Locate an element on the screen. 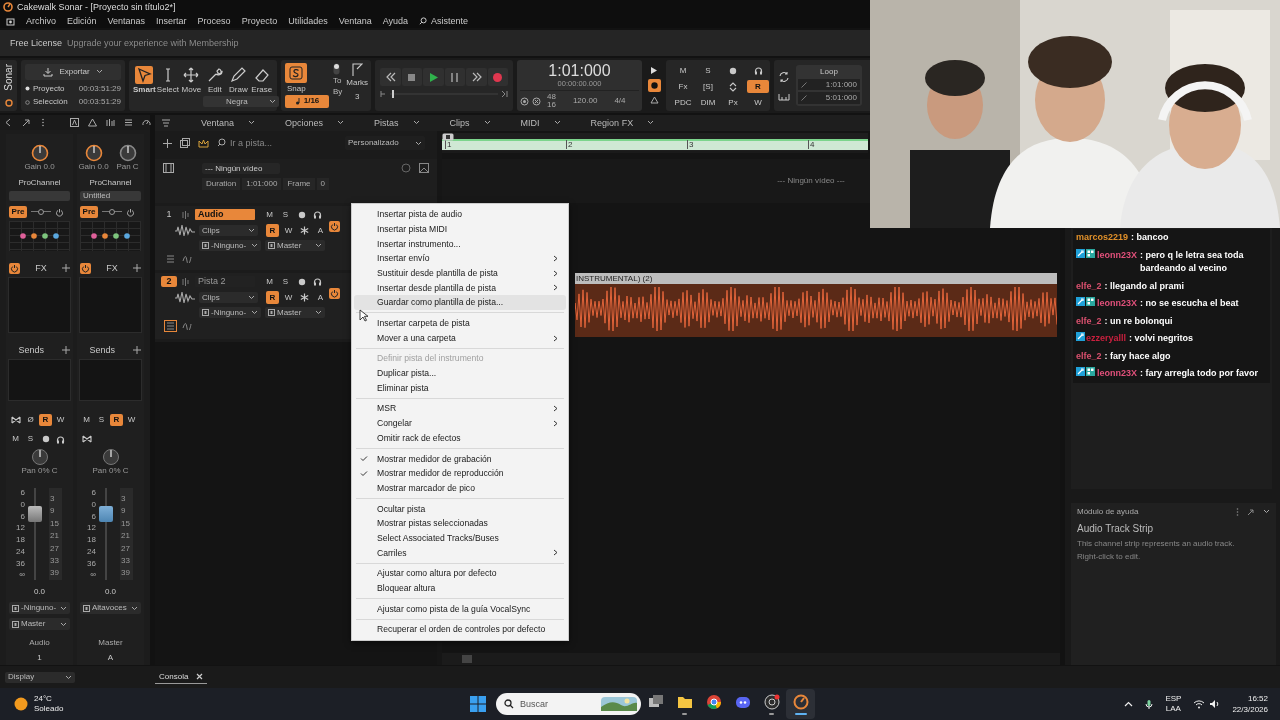  menu-item: Proceso is located at coordinates (214, 21).